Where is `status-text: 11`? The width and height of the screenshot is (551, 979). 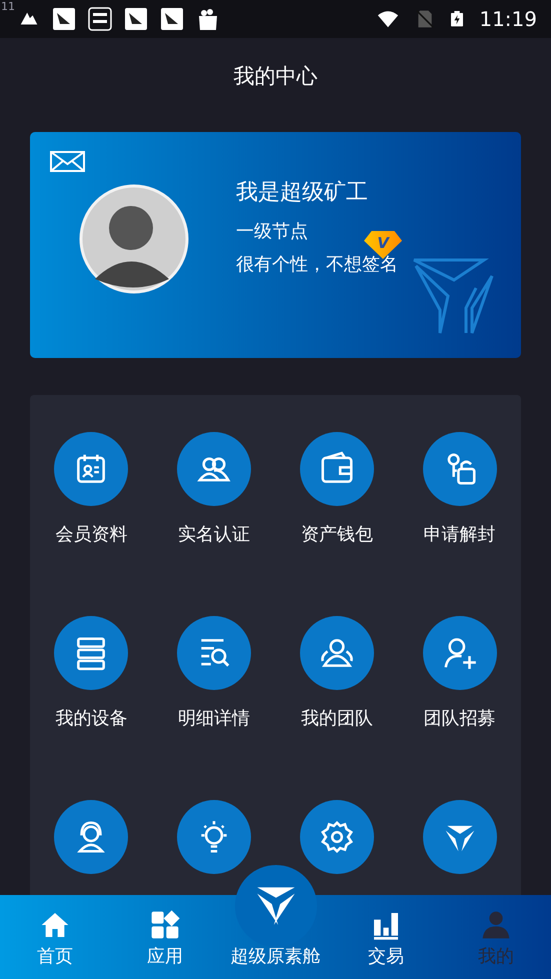 status-text: 11 is located at coordinates (8, 6).